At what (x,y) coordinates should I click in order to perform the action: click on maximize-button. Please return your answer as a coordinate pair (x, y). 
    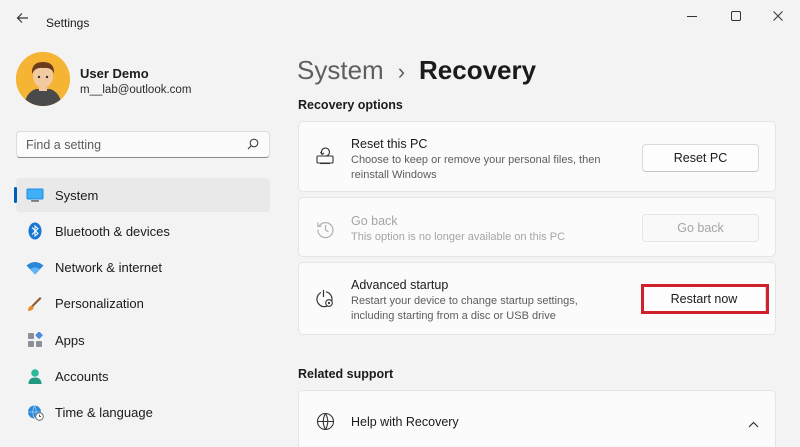
    Looking at the image, I should click on (736, 16).